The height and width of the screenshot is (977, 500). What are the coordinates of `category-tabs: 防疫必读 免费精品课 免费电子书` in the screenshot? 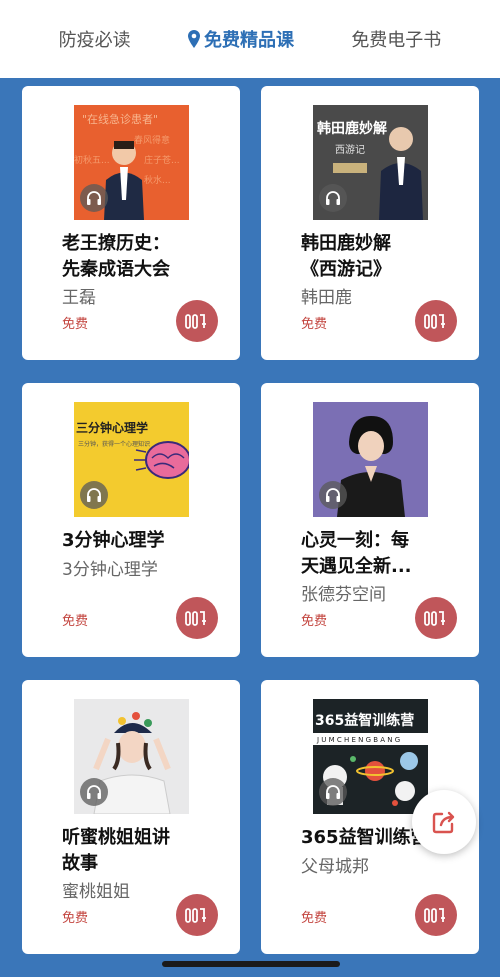 It's located at (250, 39).